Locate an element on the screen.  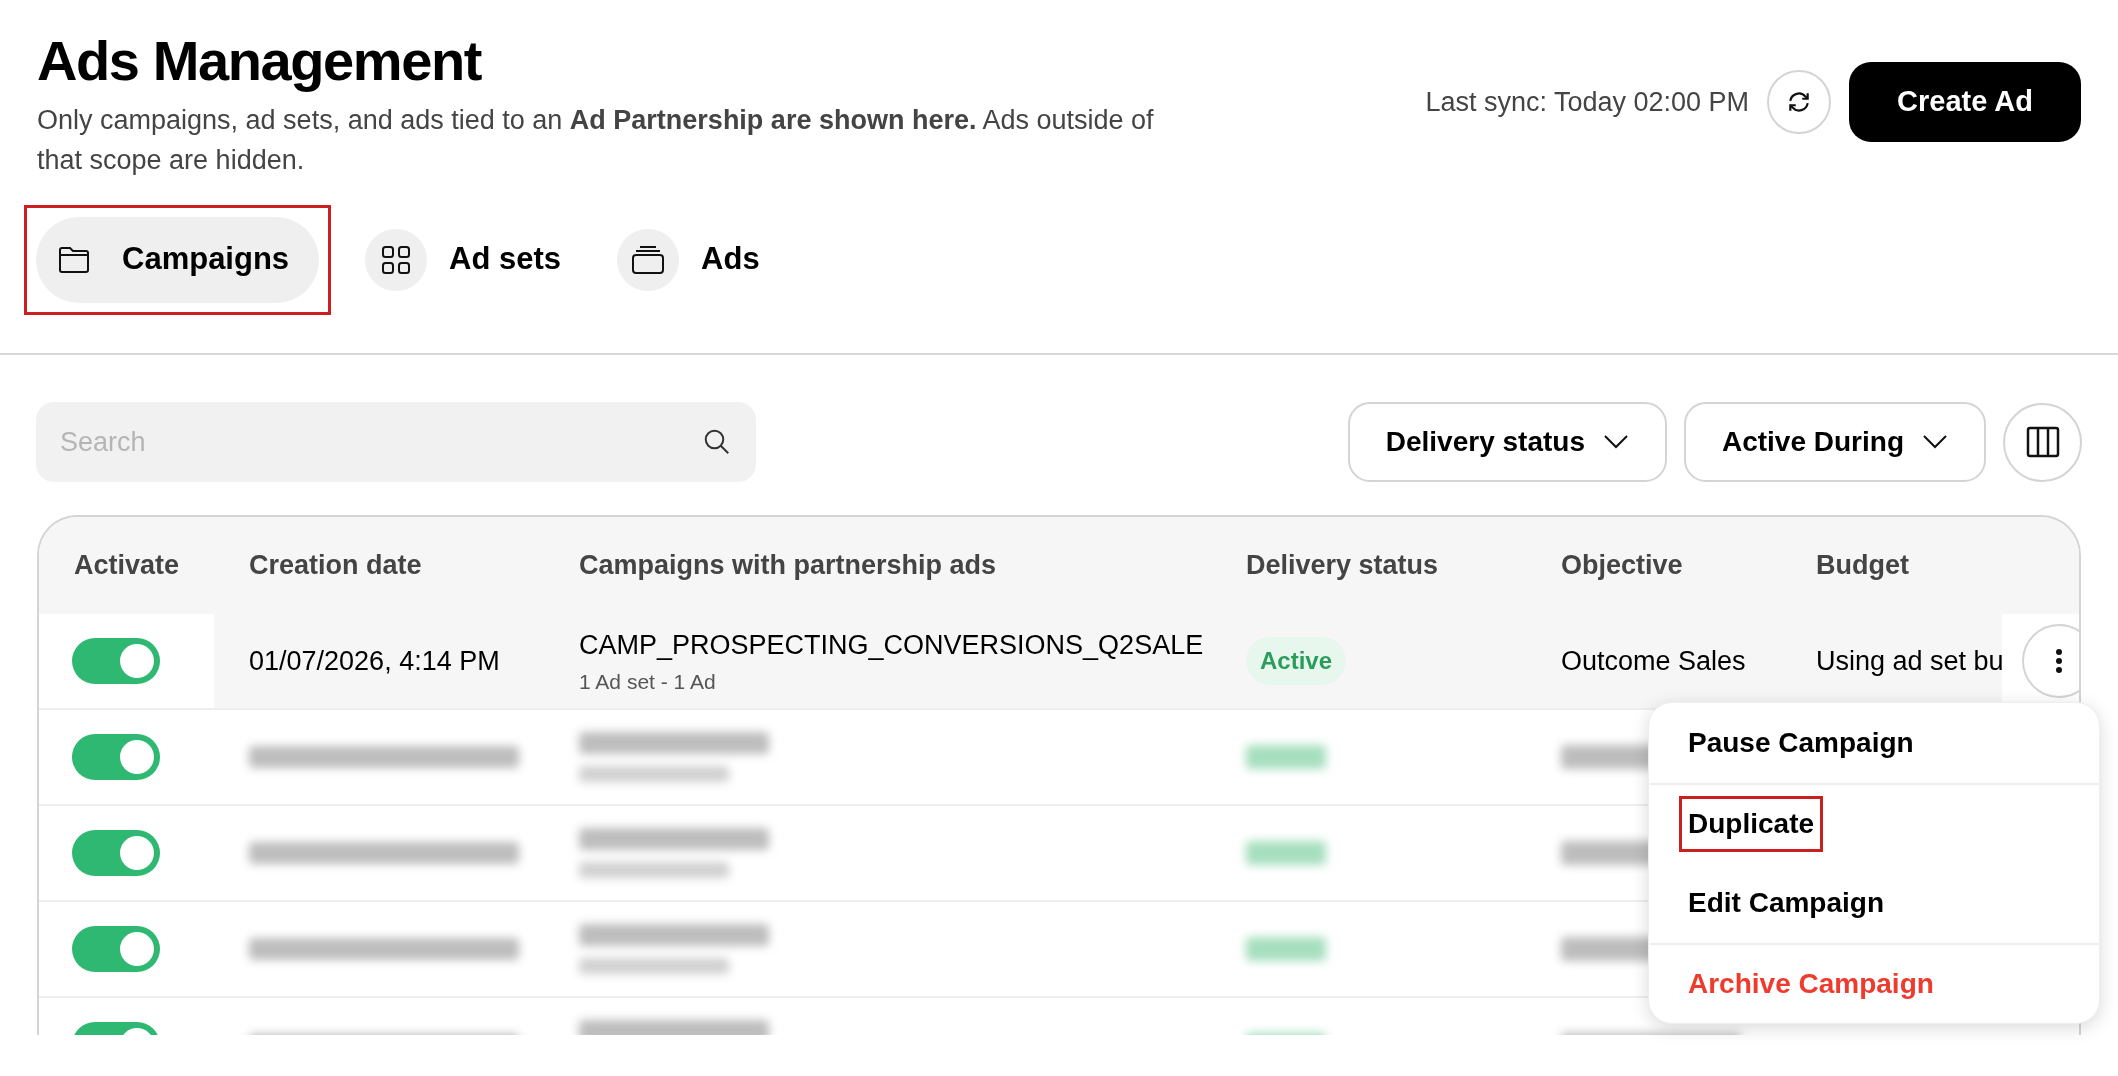
search-icon is located at coordinates (717, 442).